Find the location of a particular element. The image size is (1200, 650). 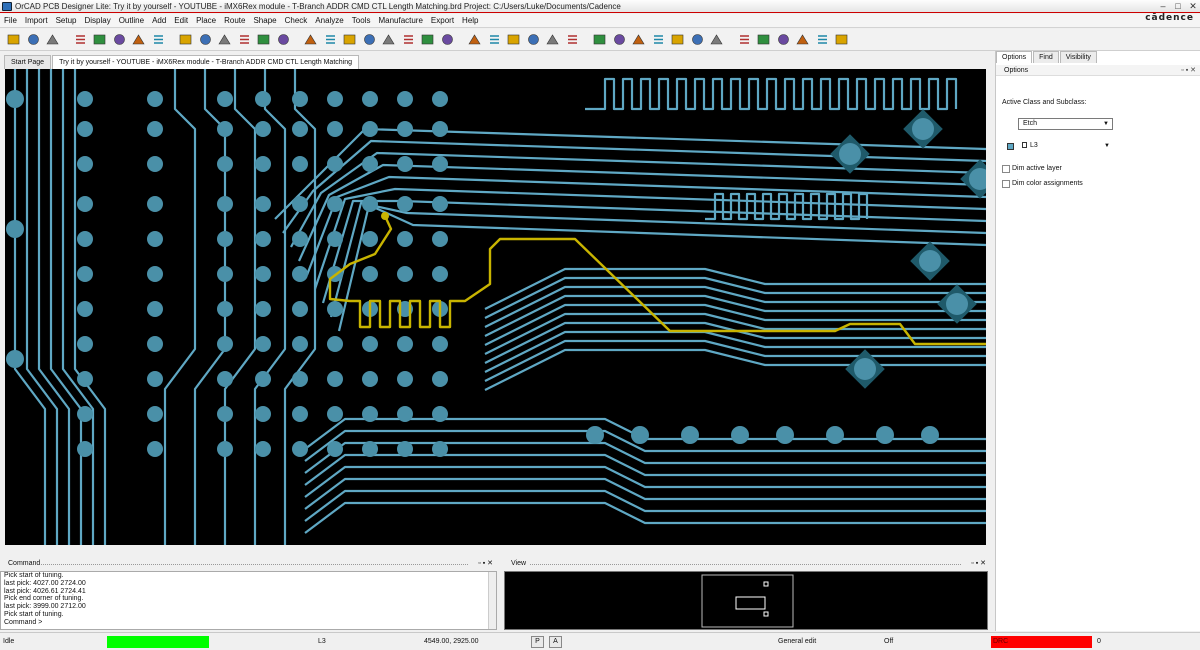

view-top-icon is located at coordinates (744, 39).